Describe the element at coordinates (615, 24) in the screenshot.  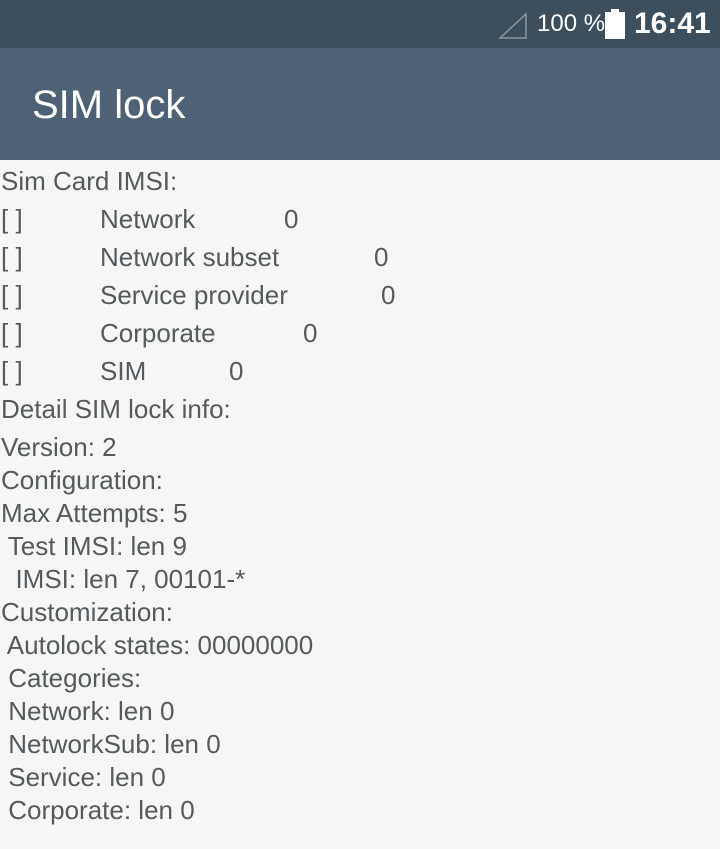
I see `battery-icon` at that location.